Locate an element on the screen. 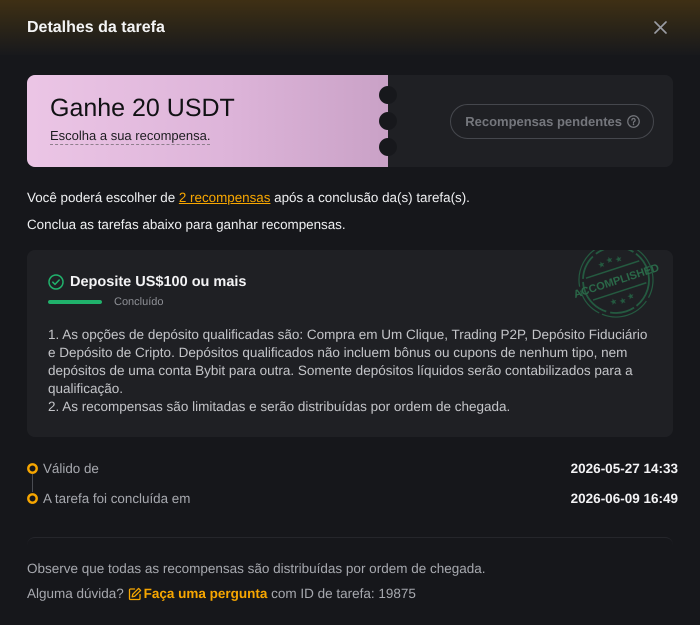  instruction-text: Conclua as tarefas abaixo para ganhar recompensas. is located at coordinates (187, 225).